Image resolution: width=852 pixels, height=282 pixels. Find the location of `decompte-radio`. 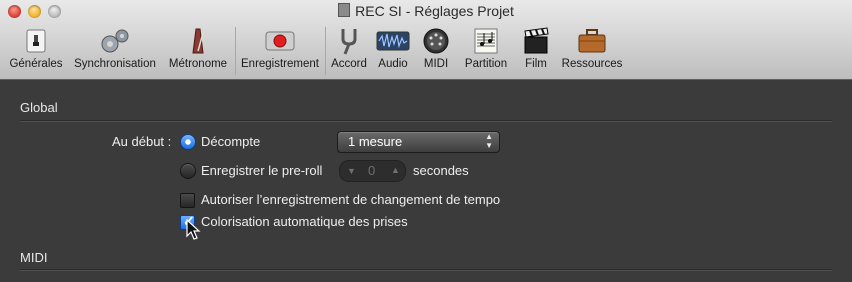

decompte-radio is located at coordinates (188, 142).